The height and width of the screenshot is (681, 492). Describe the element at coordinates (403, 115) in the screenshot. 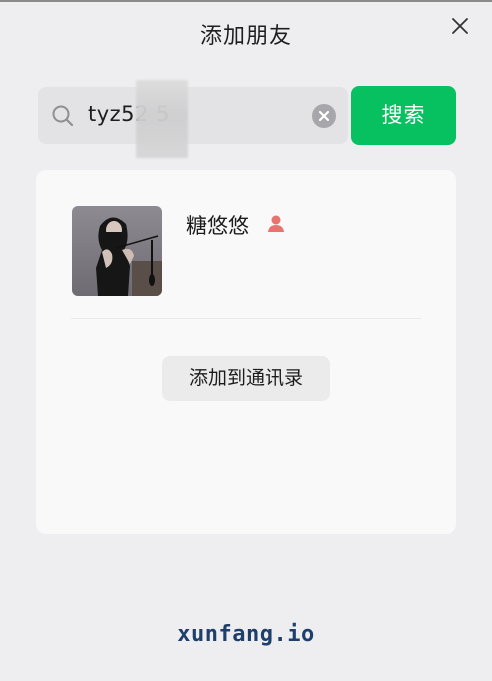

I see `search-button: 搜索` at that location.